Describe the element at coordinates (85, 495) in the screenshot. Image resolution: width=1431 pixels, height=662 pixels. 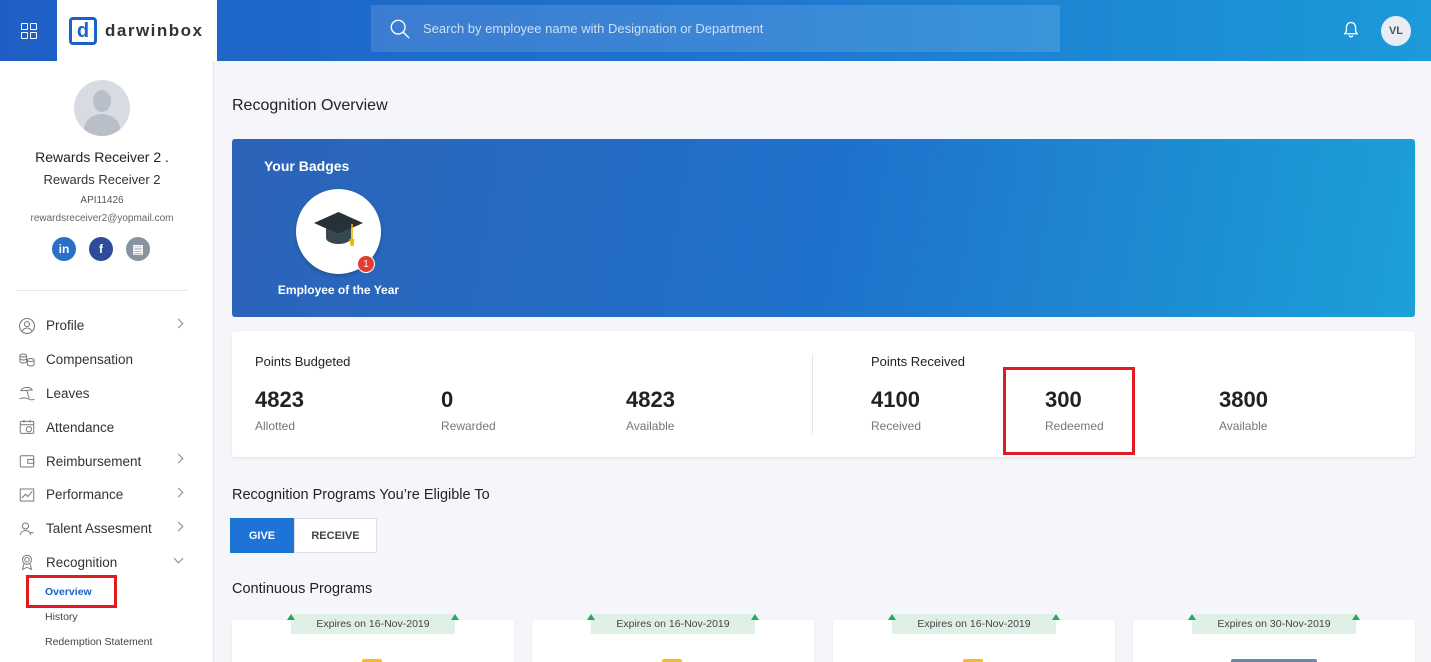
I see `sidebar-item-label: Performance` at that location.